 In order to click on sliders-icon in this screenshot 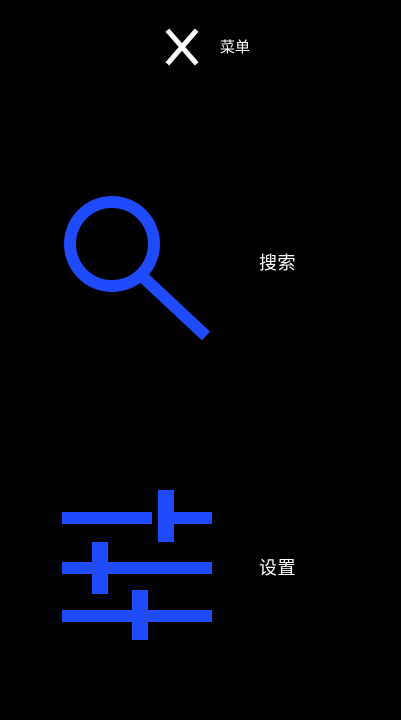, I will do `click(137, 565)`.